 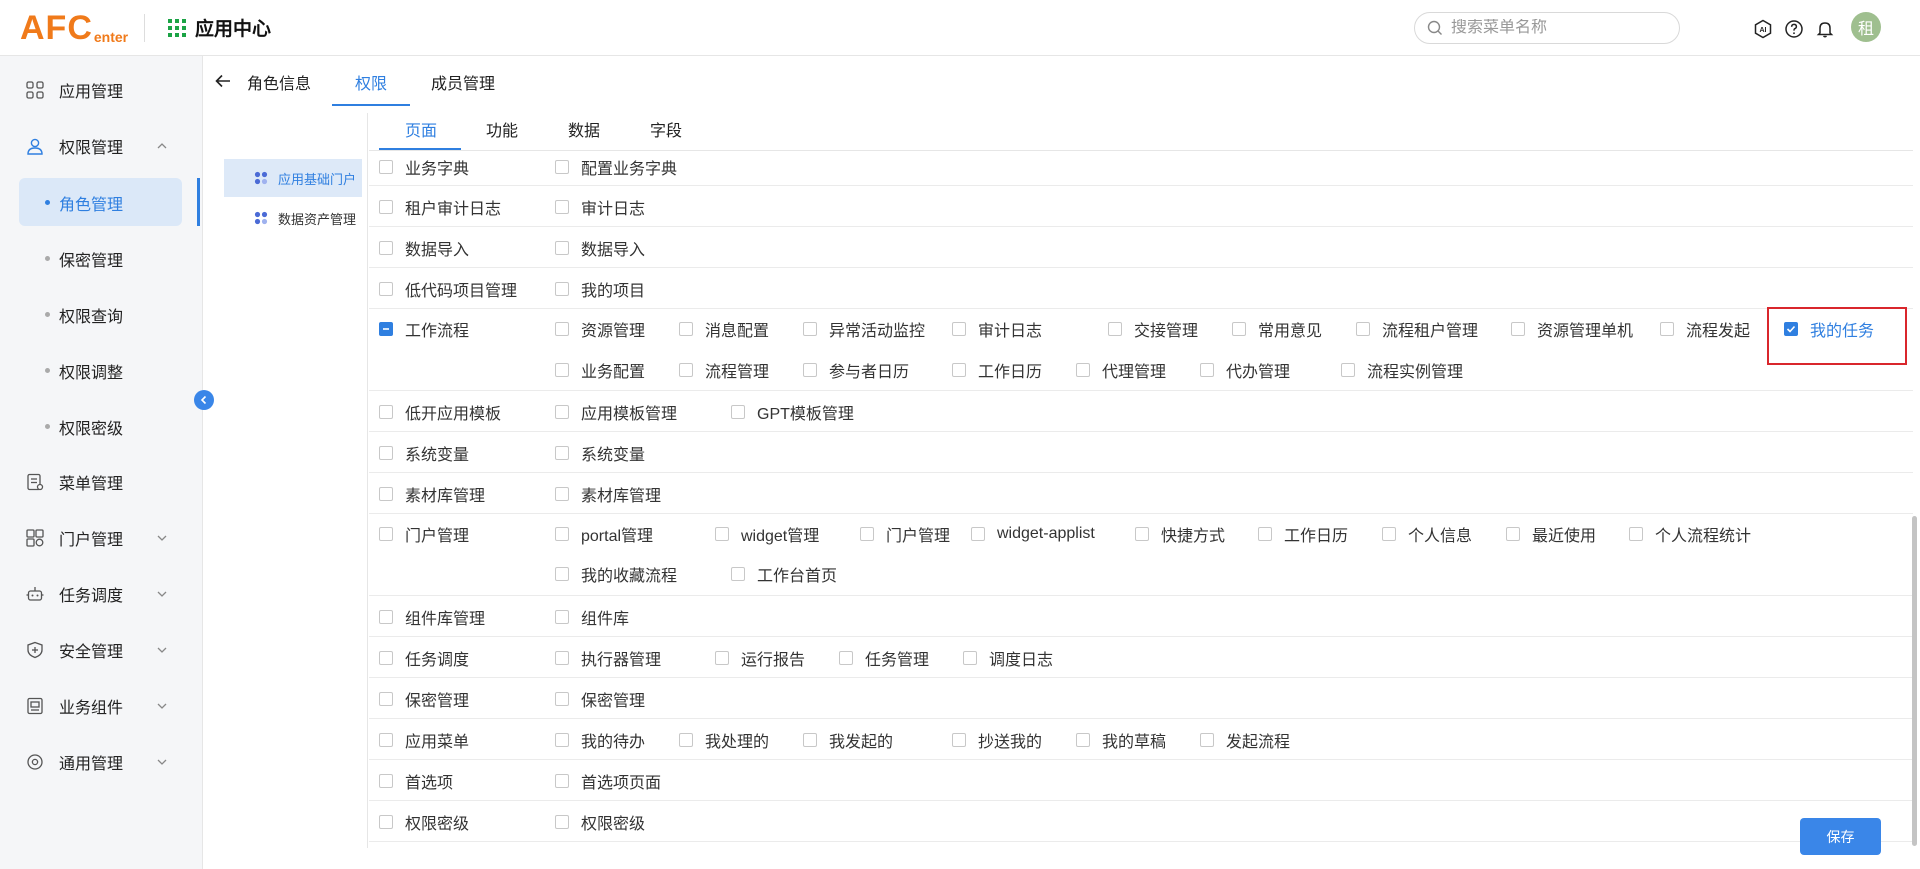 What do you see at coordinates (101, 538) in the screenshot?
I see `sidebar-item-portal-management: 门户管理` at bounding box center [101, 538].